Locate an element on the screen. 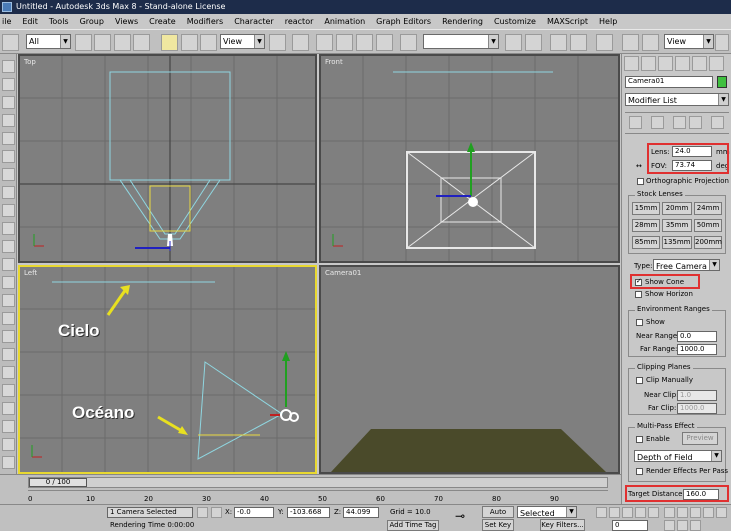  material-editor-icon is located at coordinates (630, 42).